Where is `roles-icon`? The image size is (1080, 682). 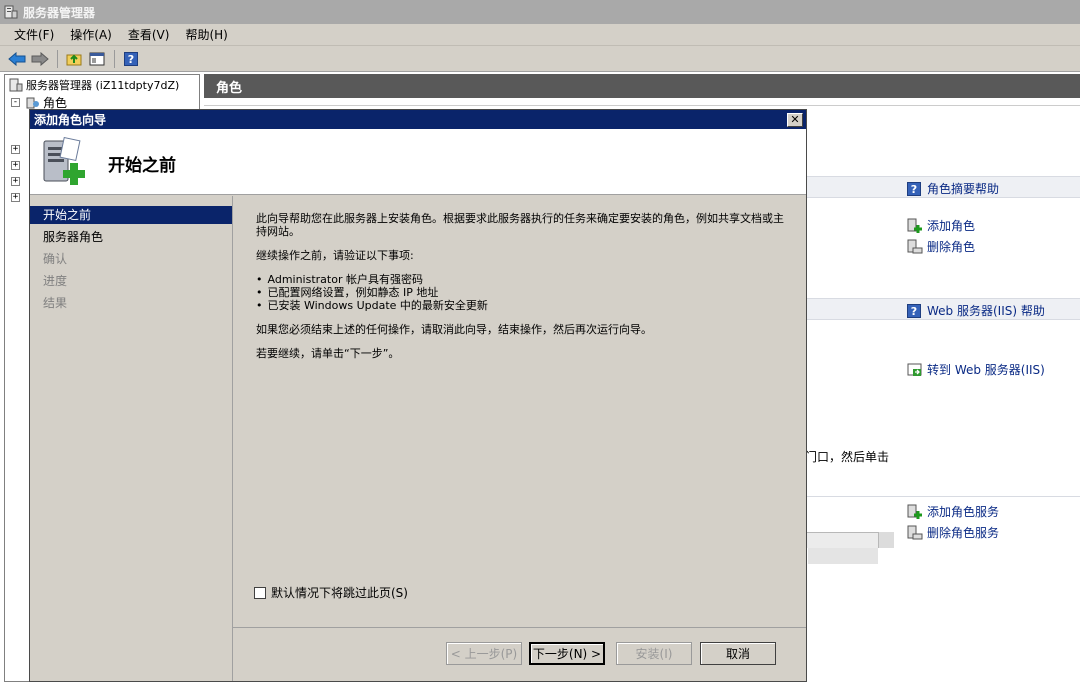 roles-icon is located at coordinates (32, 102).